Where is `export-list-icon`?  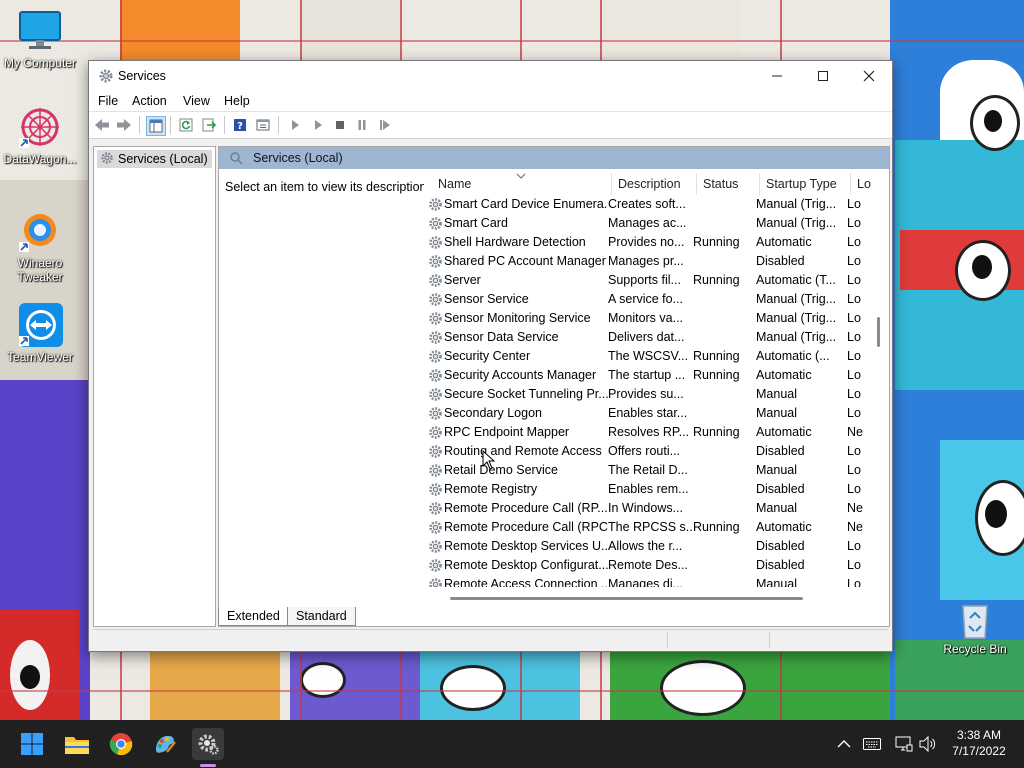 export-list-icon is located at coordinates (209, 125).